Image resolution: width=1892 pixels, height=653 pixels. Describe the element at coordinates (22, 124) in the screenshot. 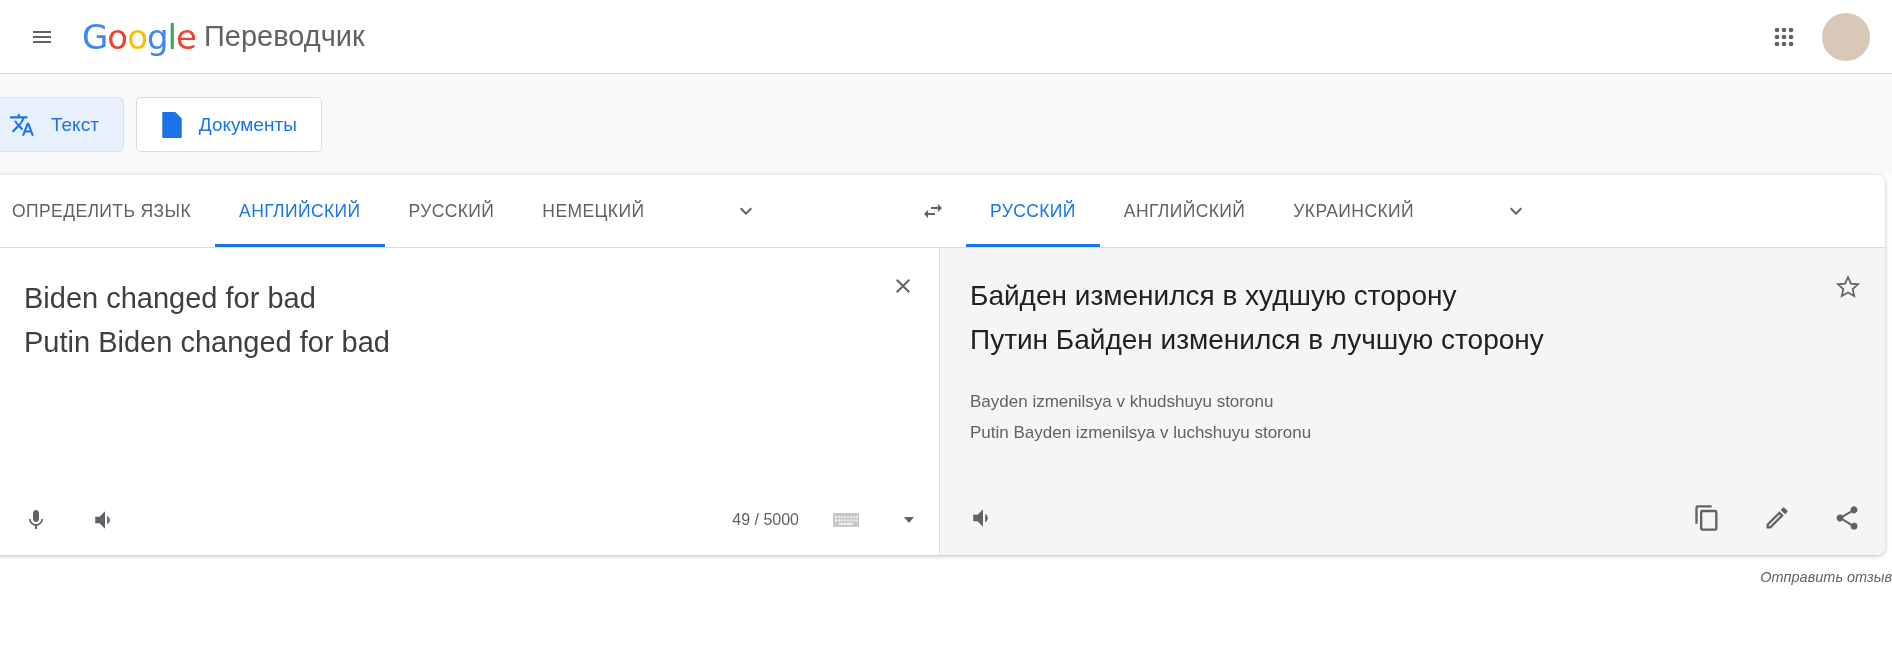

I see `translate-icon` at that location.